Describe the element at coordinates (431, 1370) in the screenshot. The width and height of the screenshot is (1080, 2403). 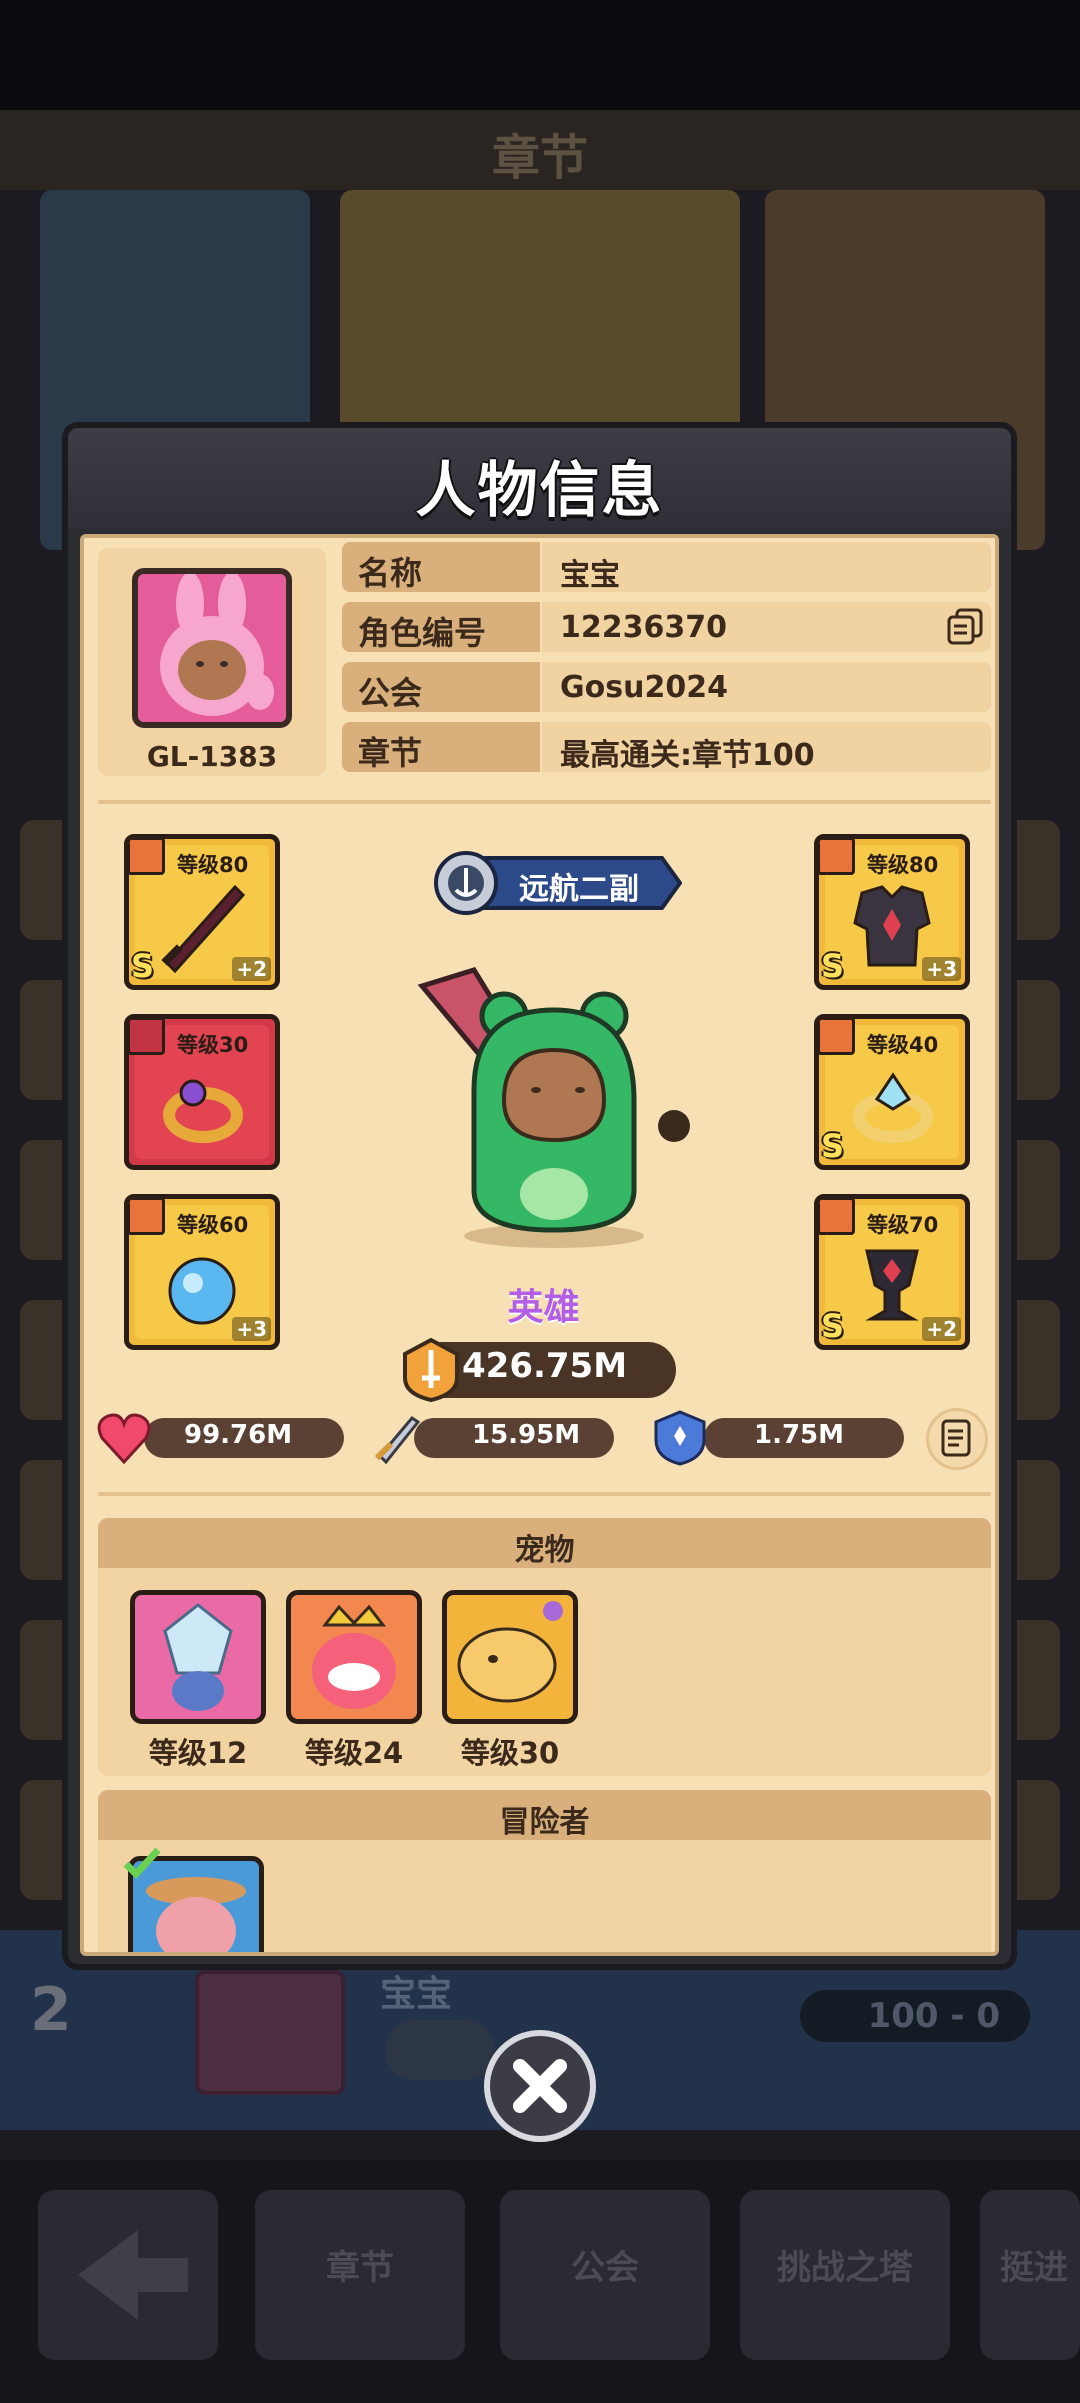
I see `power-shield-icon` at that location.